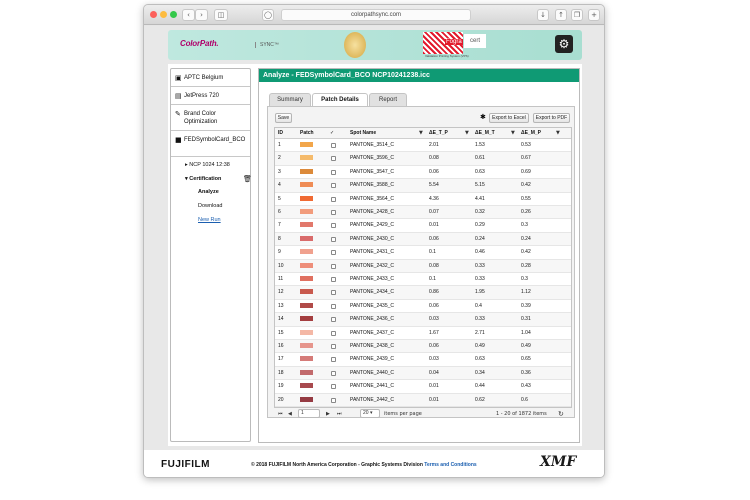 This screenshot has width=750, height=500. What do you see at coordinates (454, 42) in the screenshot?
I see `fogra-label: Fogra` at bounding box center [454, 42].